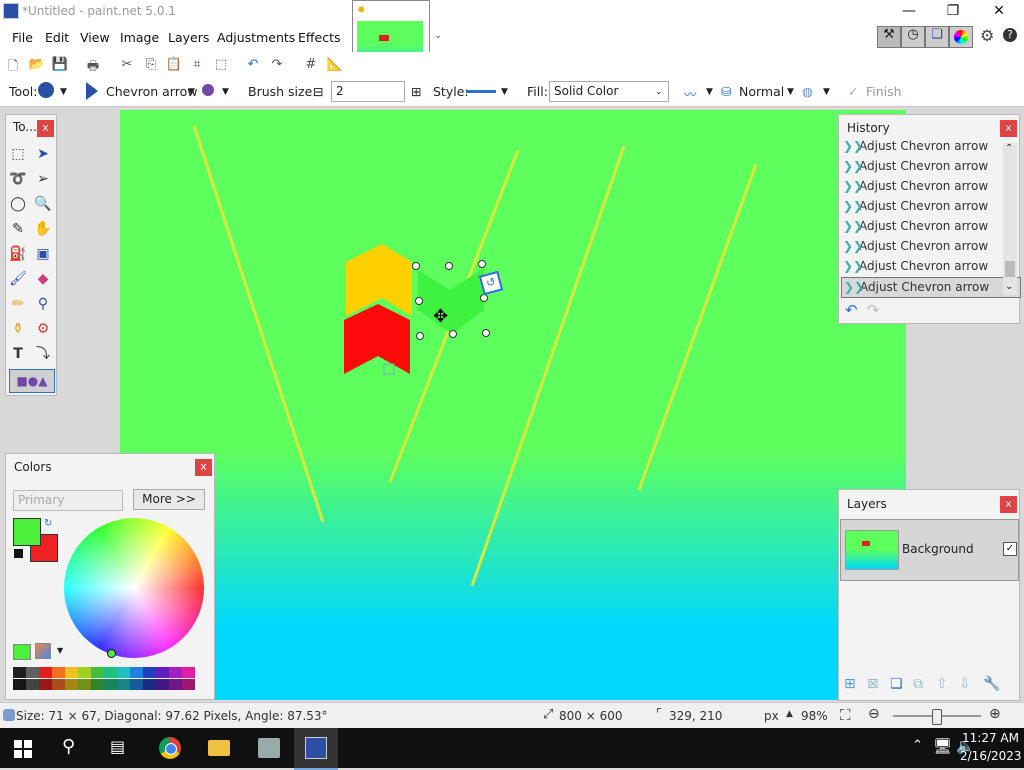  I want to click on gradient-icon: ▣, so click(43, 254).